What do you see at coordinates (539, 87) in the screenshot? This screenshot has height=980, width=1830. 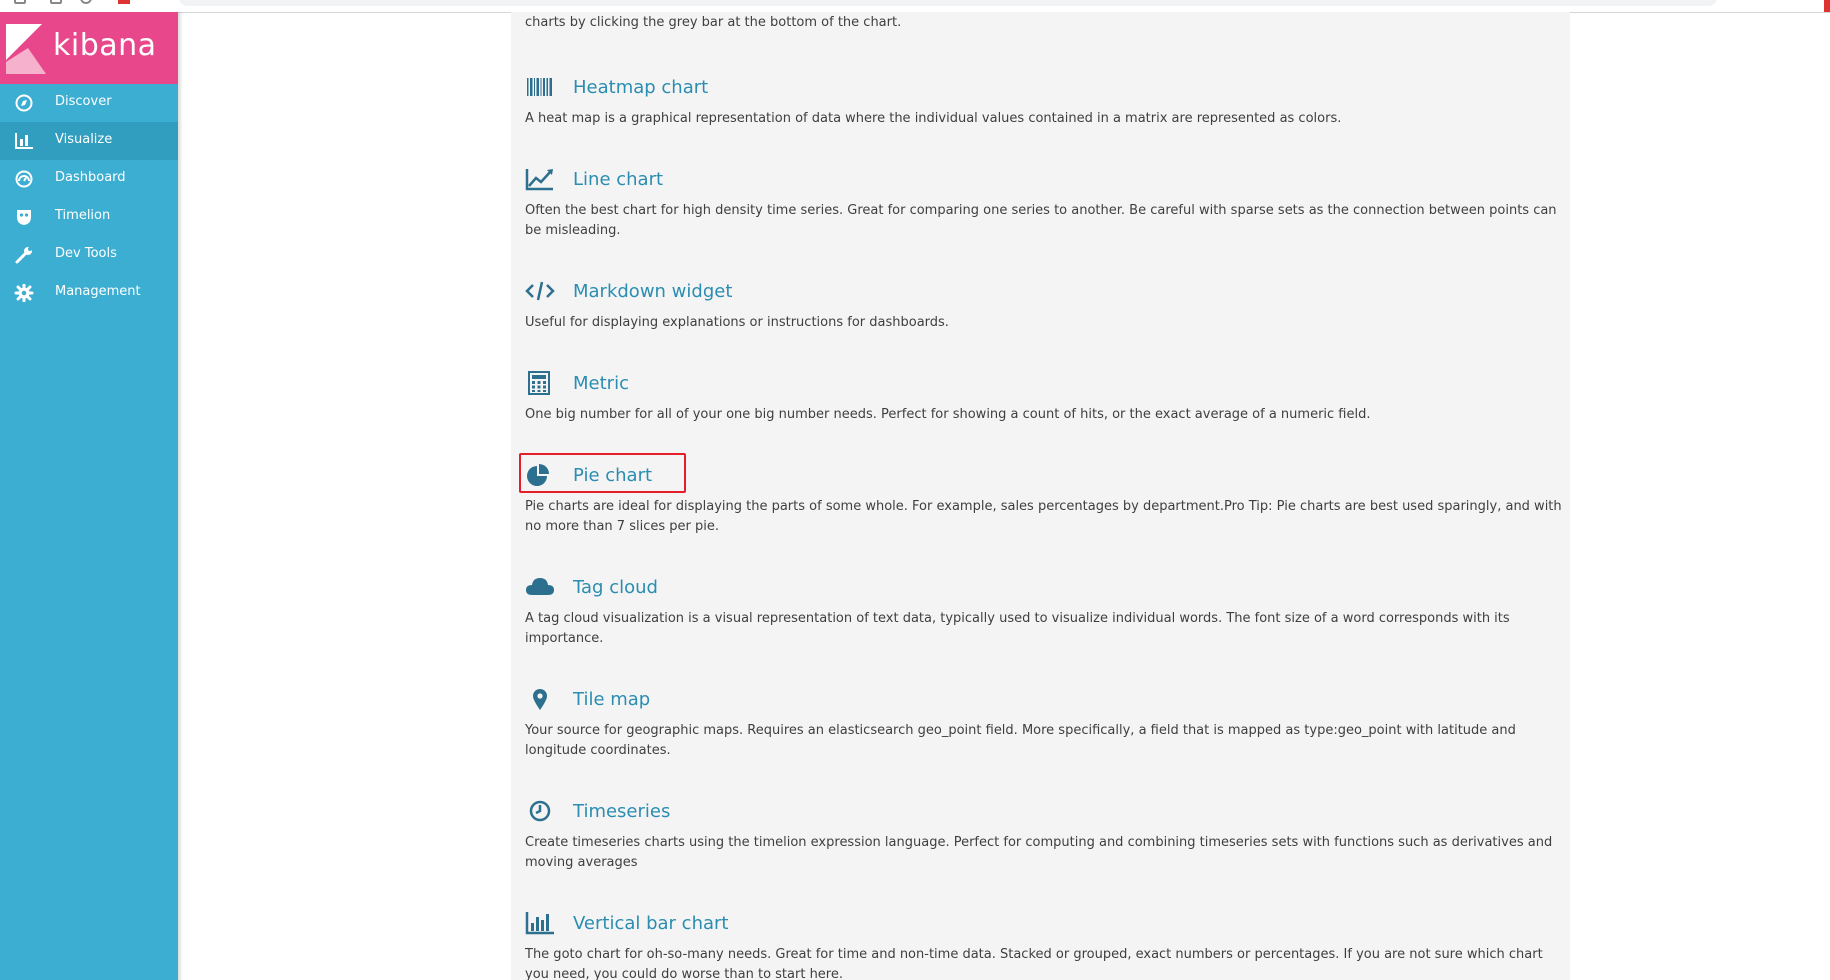 I see `heatmap-icon` at bounding box center [539, 87].